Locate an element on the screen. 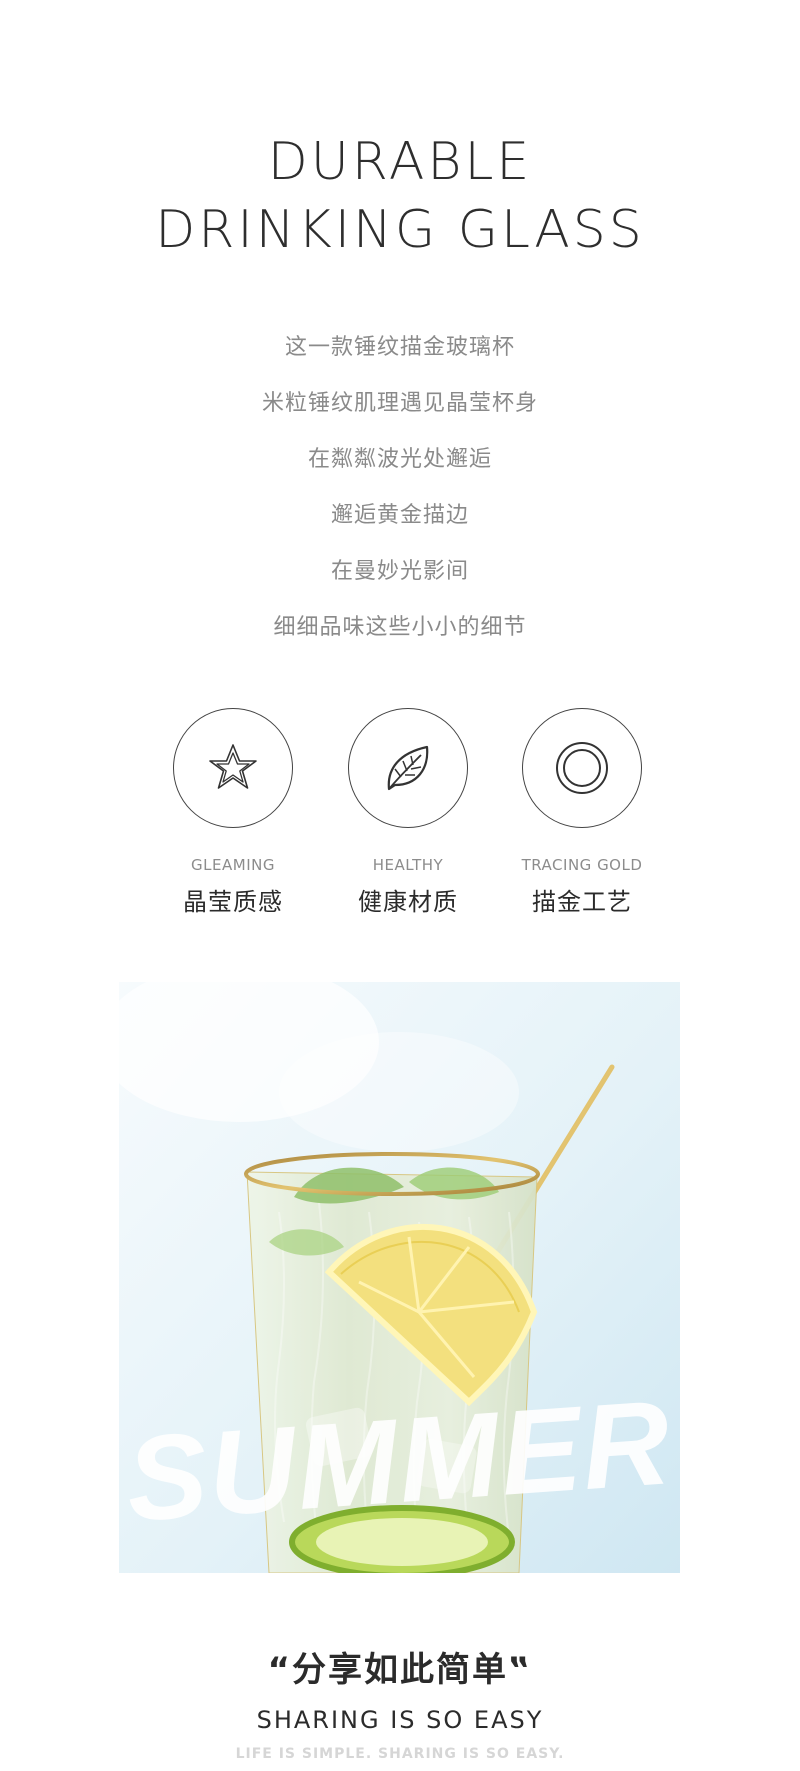  poem-line: 细细品味这些小小的细节 is located at coordinates (400, 627).